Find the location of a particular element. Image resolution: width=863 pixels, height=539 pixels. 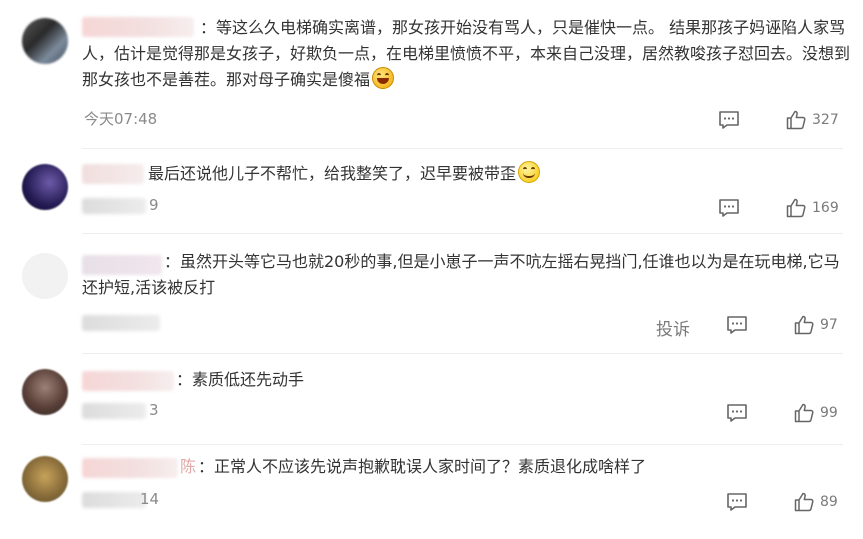

like-count: 169 is located at coordinates (825, 208).